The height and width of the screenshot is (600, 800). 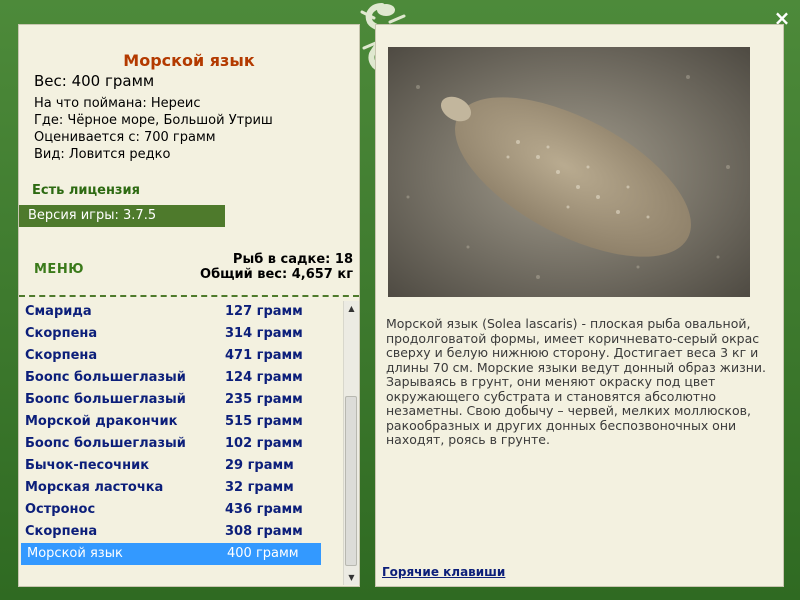 I want to click on list-item: Бычок-песочник 29 грамм, so click(x=181, y=466).